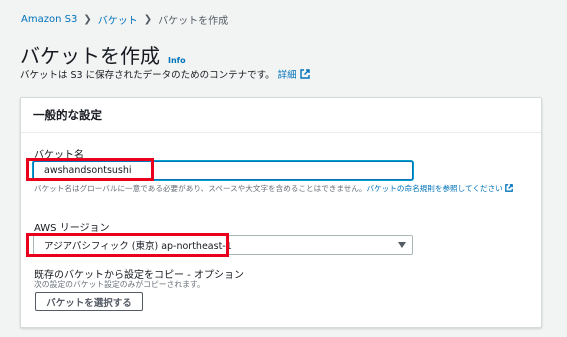  Describe the element at coordinates (223, 170) in the screenshot. I see `bucket-name-input` at that location.